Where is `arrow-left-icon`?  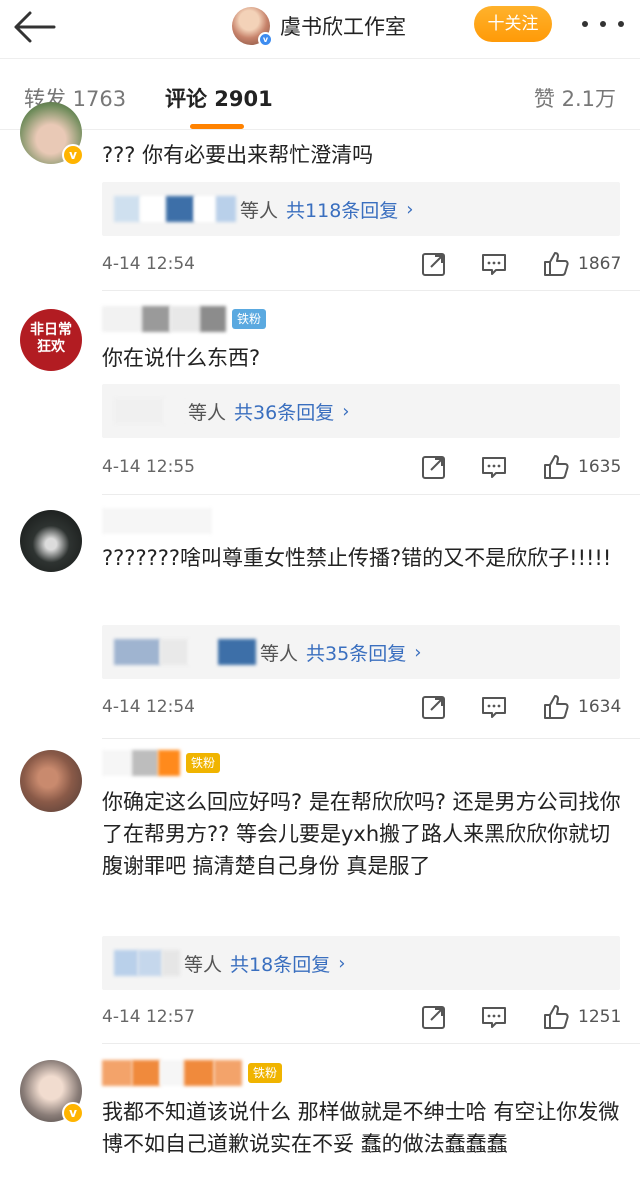 arrow-left-icon is located at coordinates (35, 27).